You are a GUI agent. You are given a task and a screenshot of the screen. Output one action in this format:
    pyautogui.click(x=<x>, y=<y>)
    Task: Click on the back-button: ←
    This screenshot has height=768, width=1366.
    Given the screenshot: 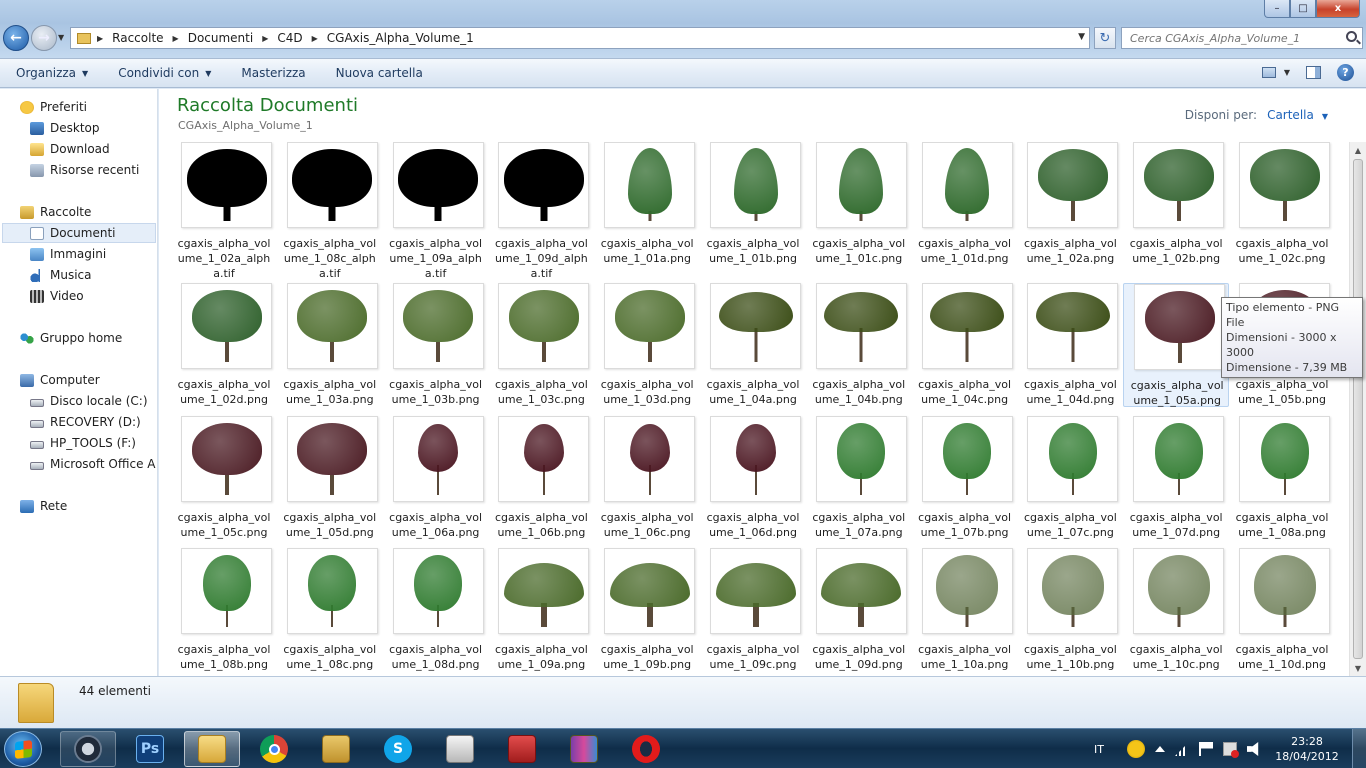 What is the action you would take?
    pyautogui.click(x=16, y=38)
    